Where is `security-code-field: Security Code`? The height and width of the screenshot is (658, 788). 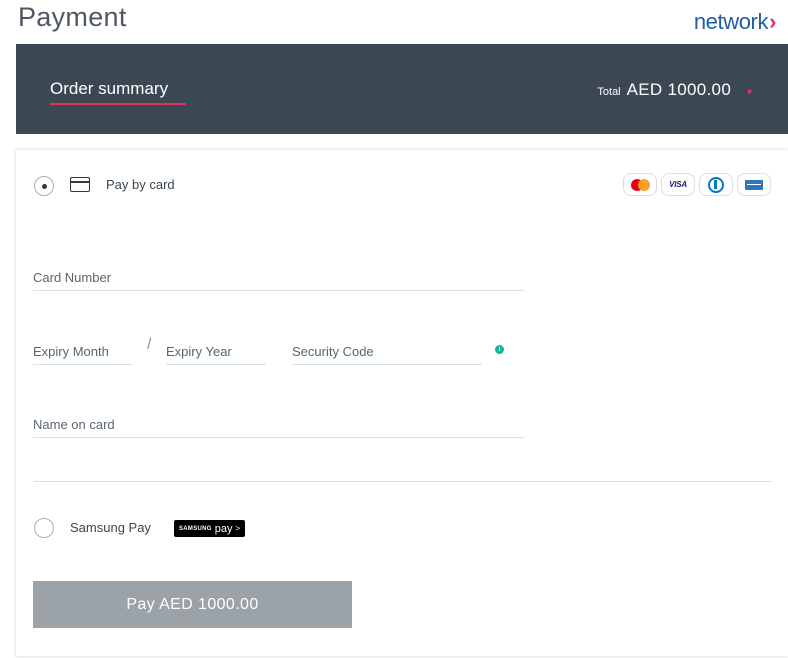
security-code-field: Security Code is located at coordinates (333, 351).